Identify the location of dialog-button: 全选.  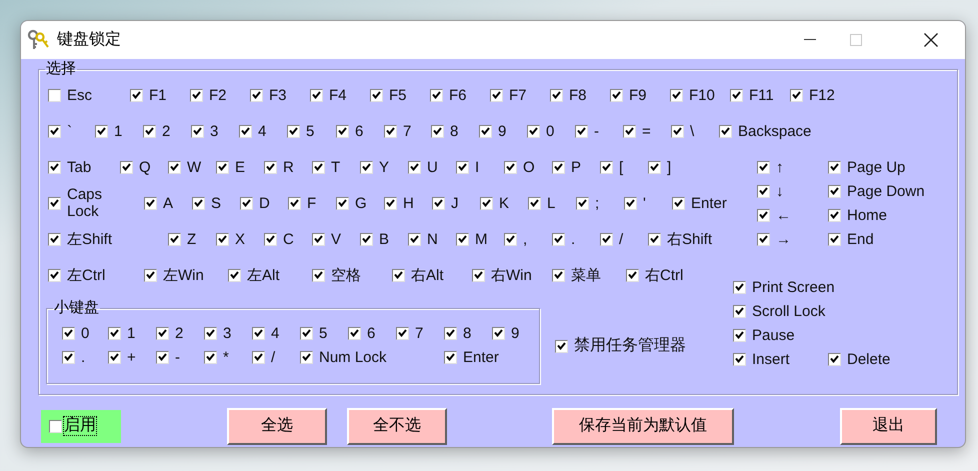
(277, 426).